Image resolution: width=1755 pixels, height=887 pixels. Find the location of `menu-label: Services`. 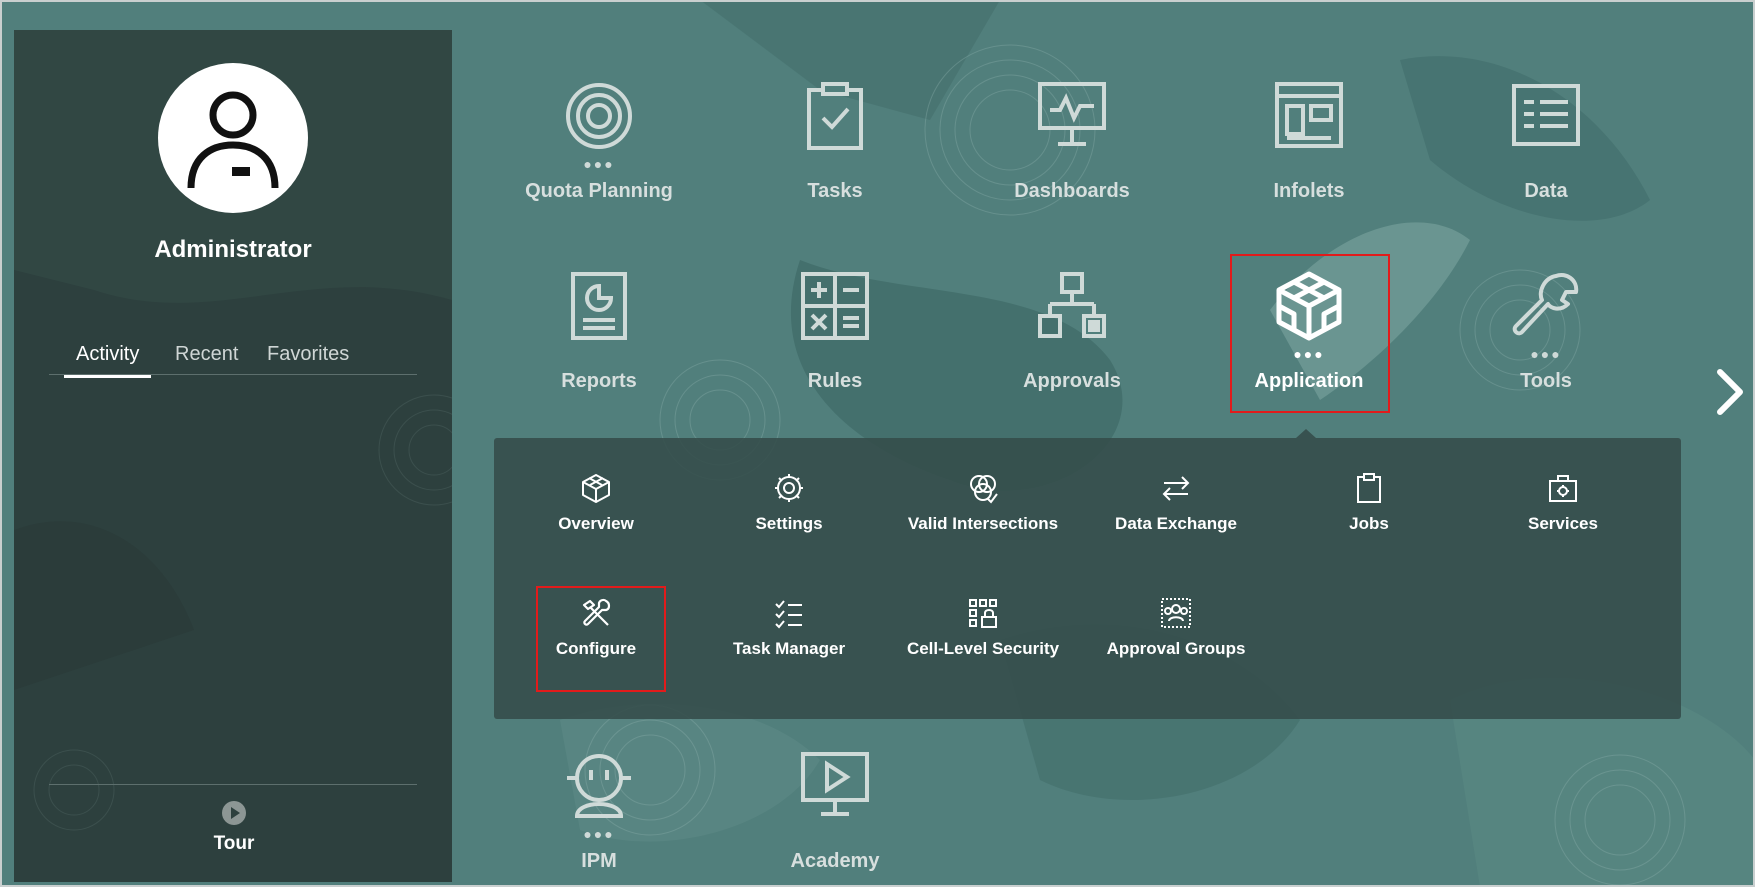

menu-label: Services is located at coordinates (1563, 523).